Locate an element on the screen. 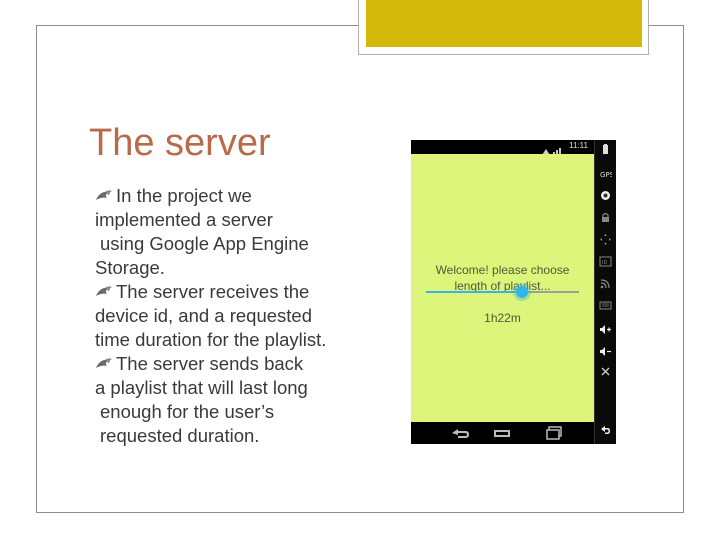  slider-thumb is located at coordinates (522, 292).